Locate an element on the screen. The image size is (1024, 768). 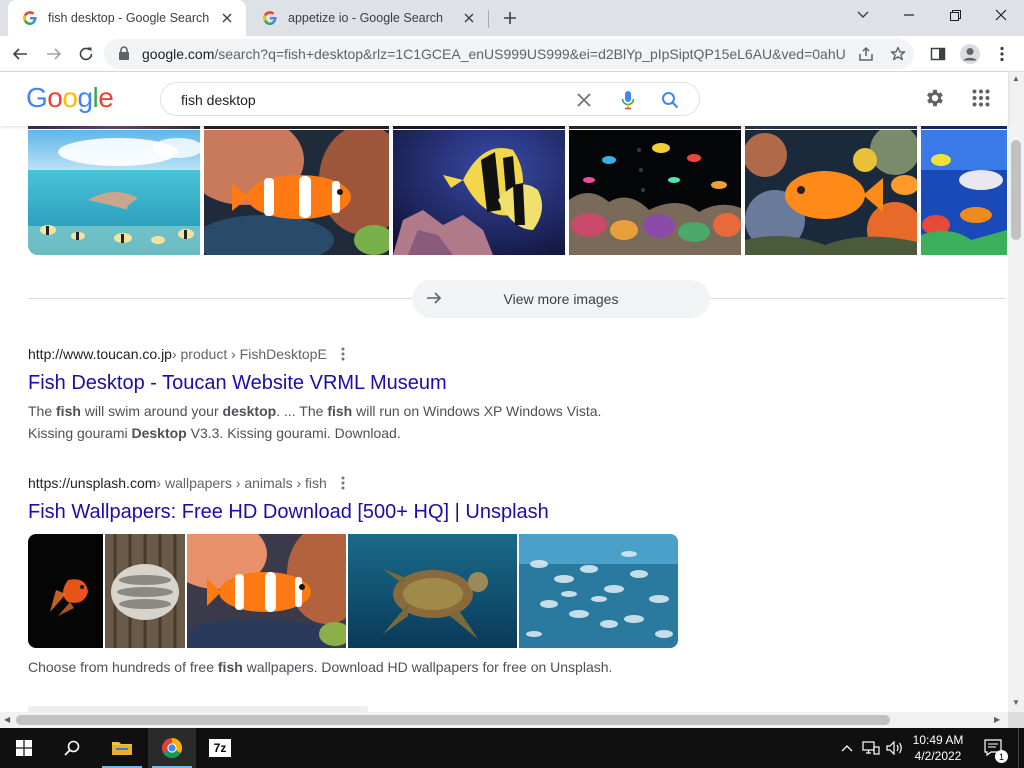
image-tropical-fish is located at coordinates (964, 192).